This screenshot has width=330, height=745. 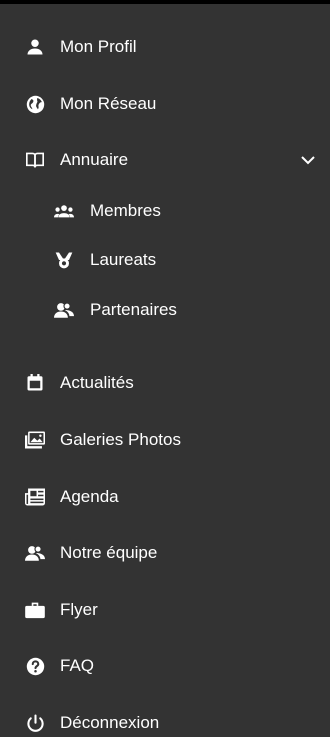 I want to click on menu-item-label: Flyer, so click(x=79, y=609).